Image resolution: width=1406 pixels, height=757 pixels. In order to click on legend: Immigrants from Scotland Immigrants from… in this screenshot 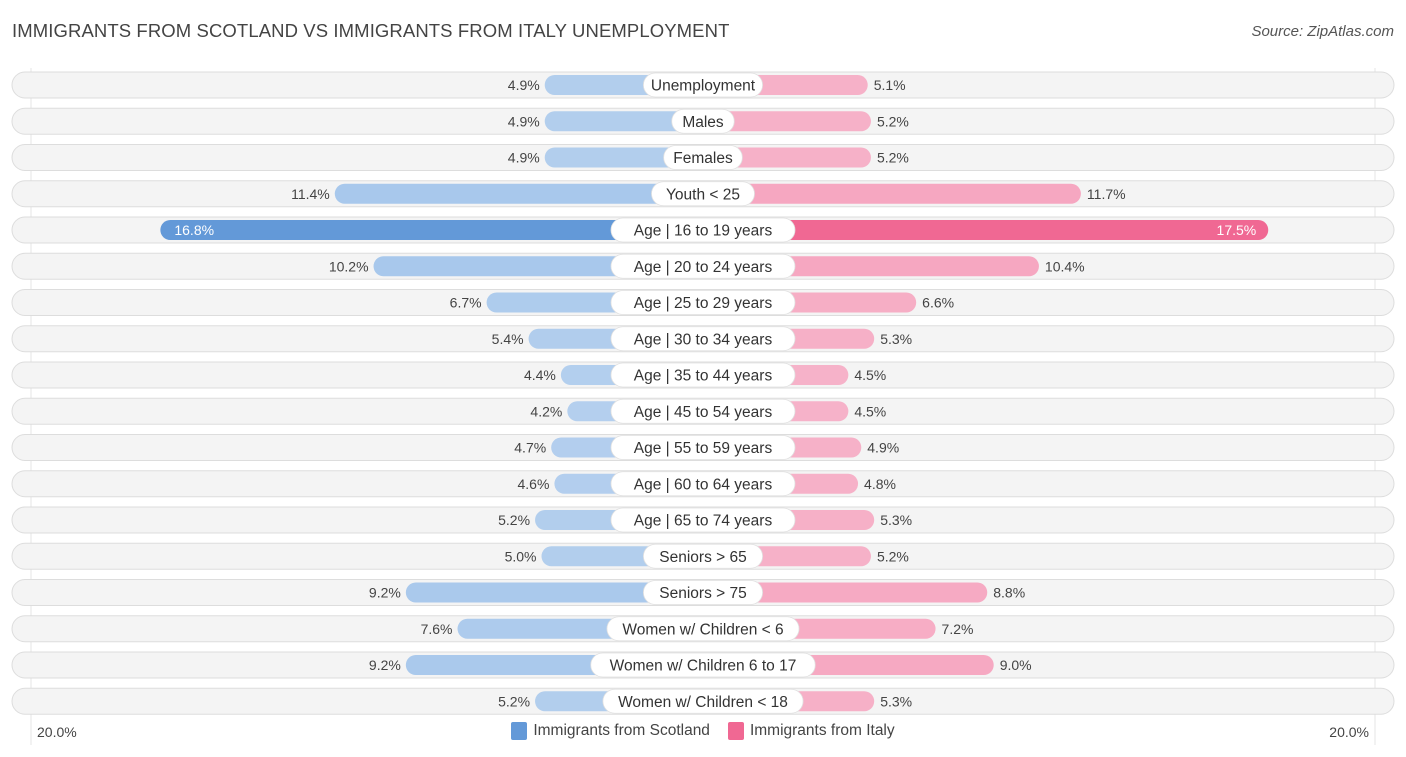, I will do `click(703, 731)`.